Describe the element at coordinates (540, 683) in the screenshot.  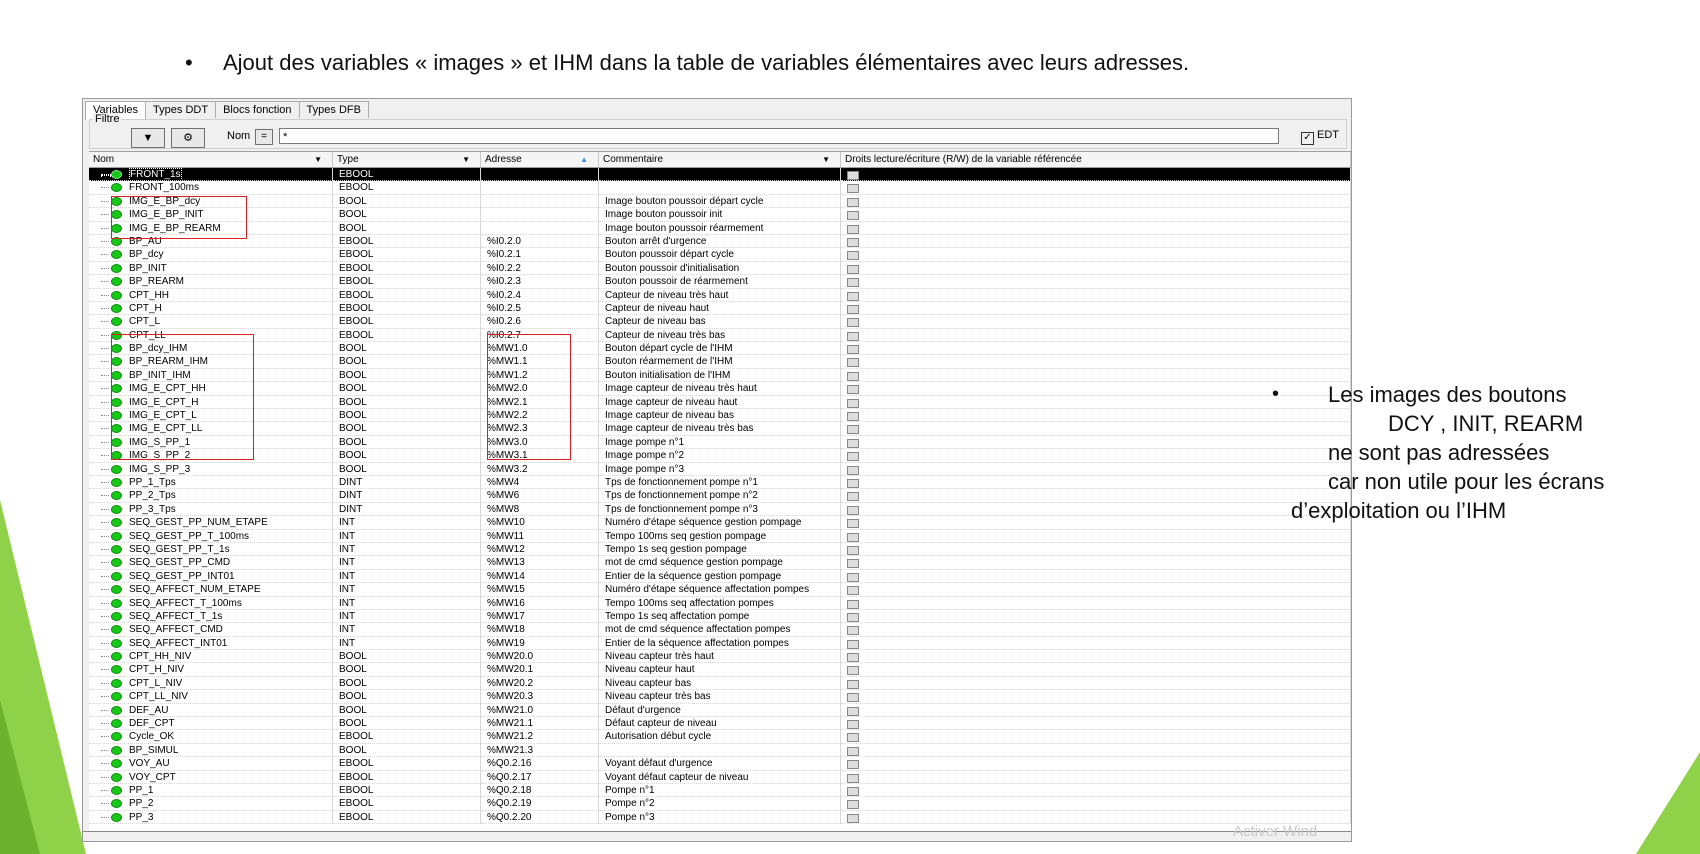
I see `cell-address: %MW20.2` at that location.